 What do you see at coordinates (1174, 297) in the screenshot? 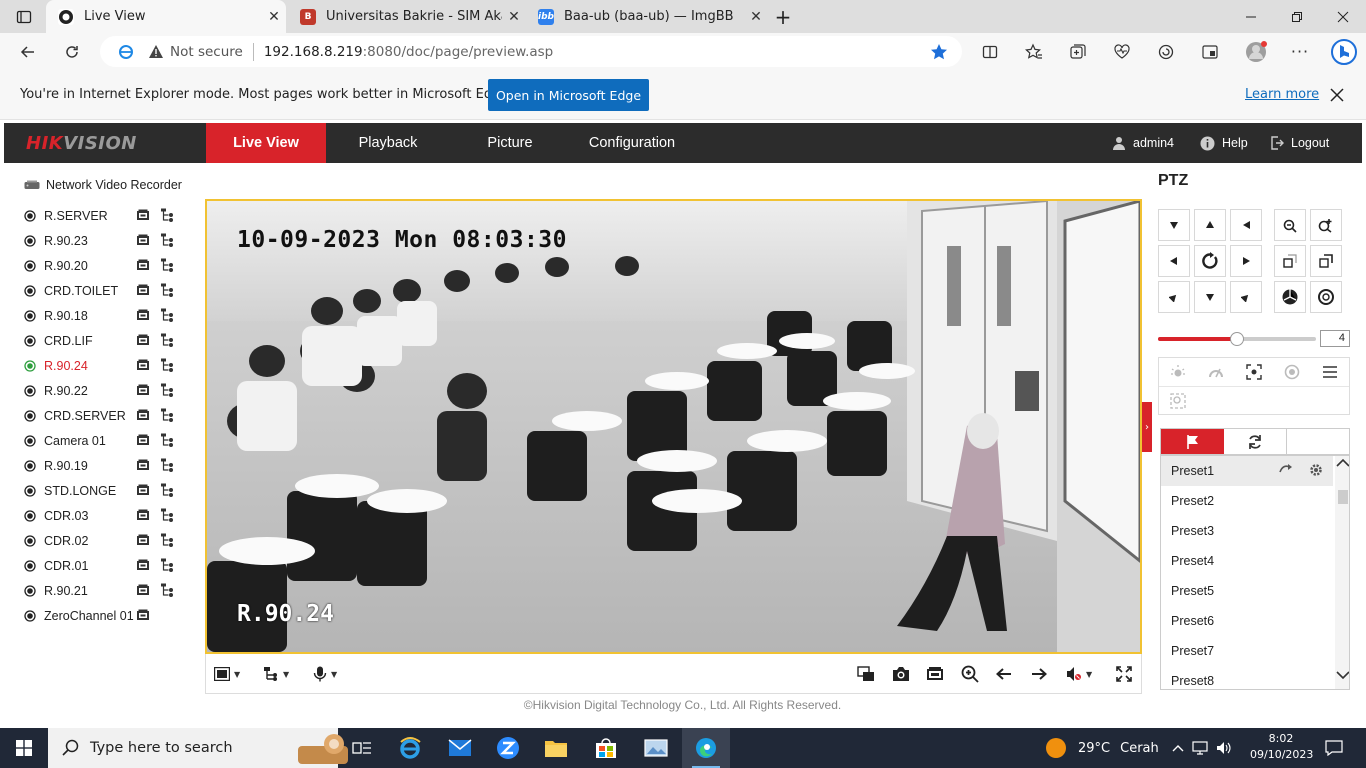
I see `ptz-down-left-button` at bounding box center [1174, 297].